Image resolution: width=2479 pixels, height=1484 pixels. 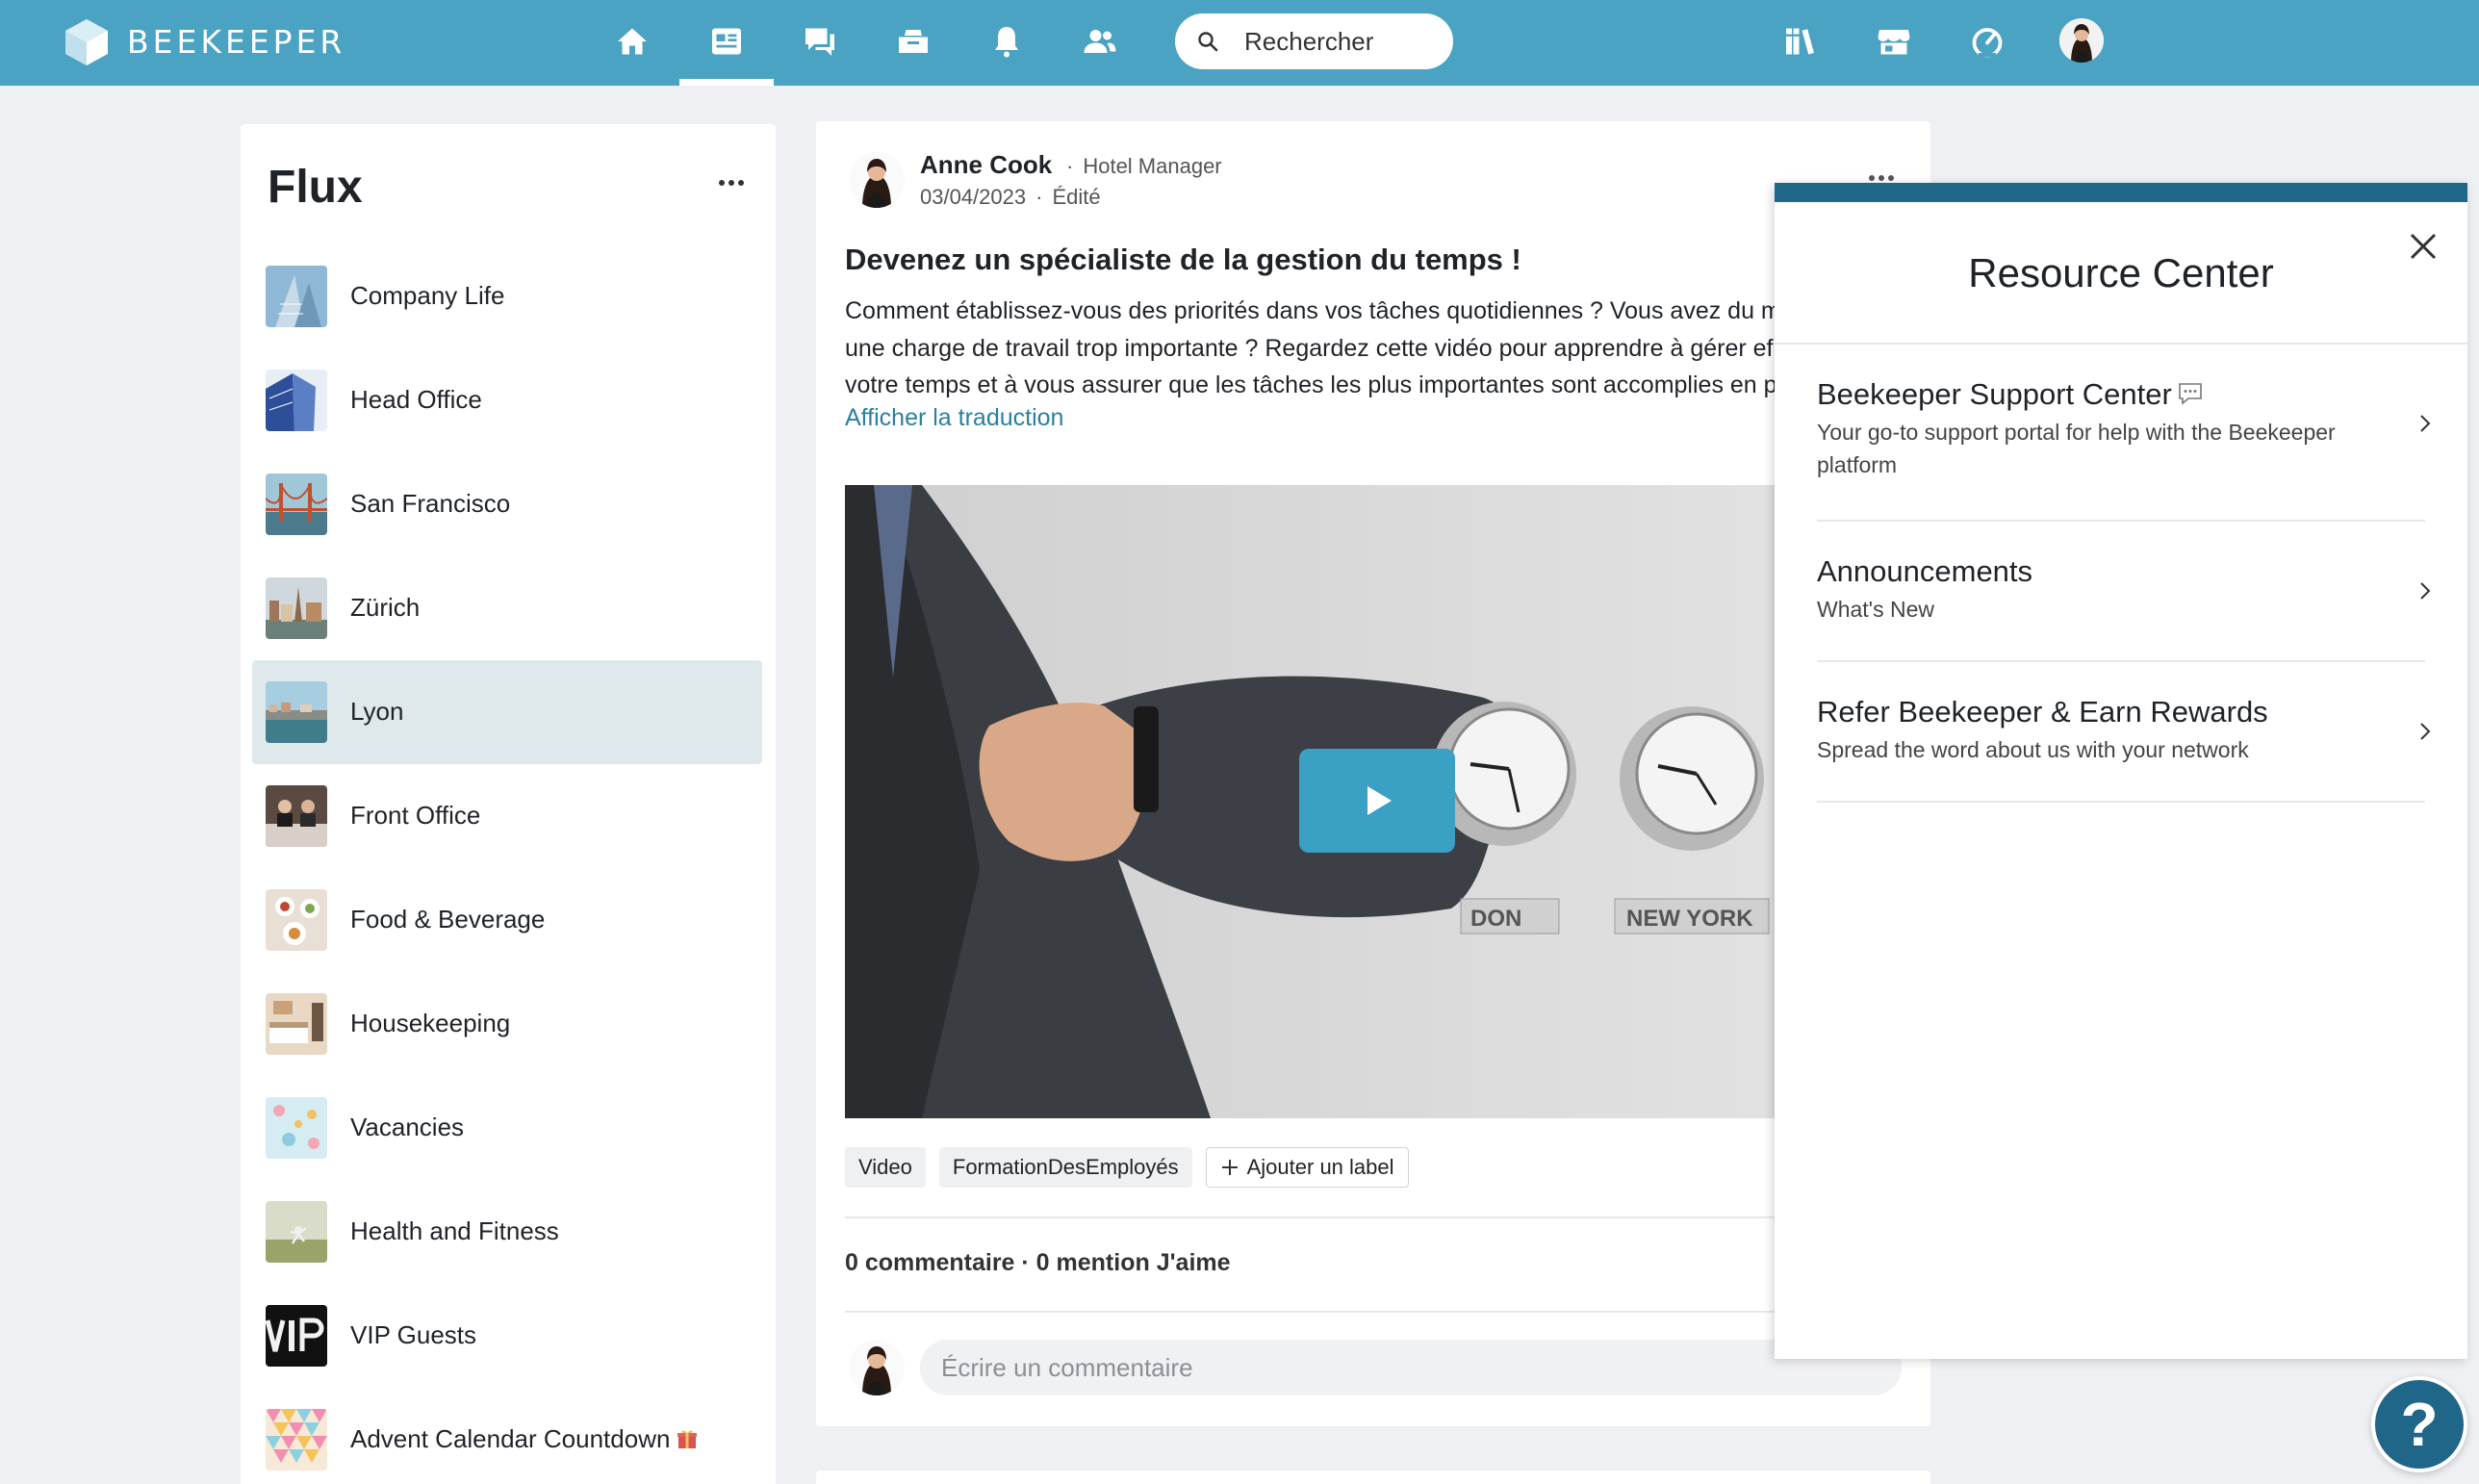 What do you see at coordinates (296, 816) in the screenshot?
I see `front-office-thumbnail` at bounding box center [296, 816].